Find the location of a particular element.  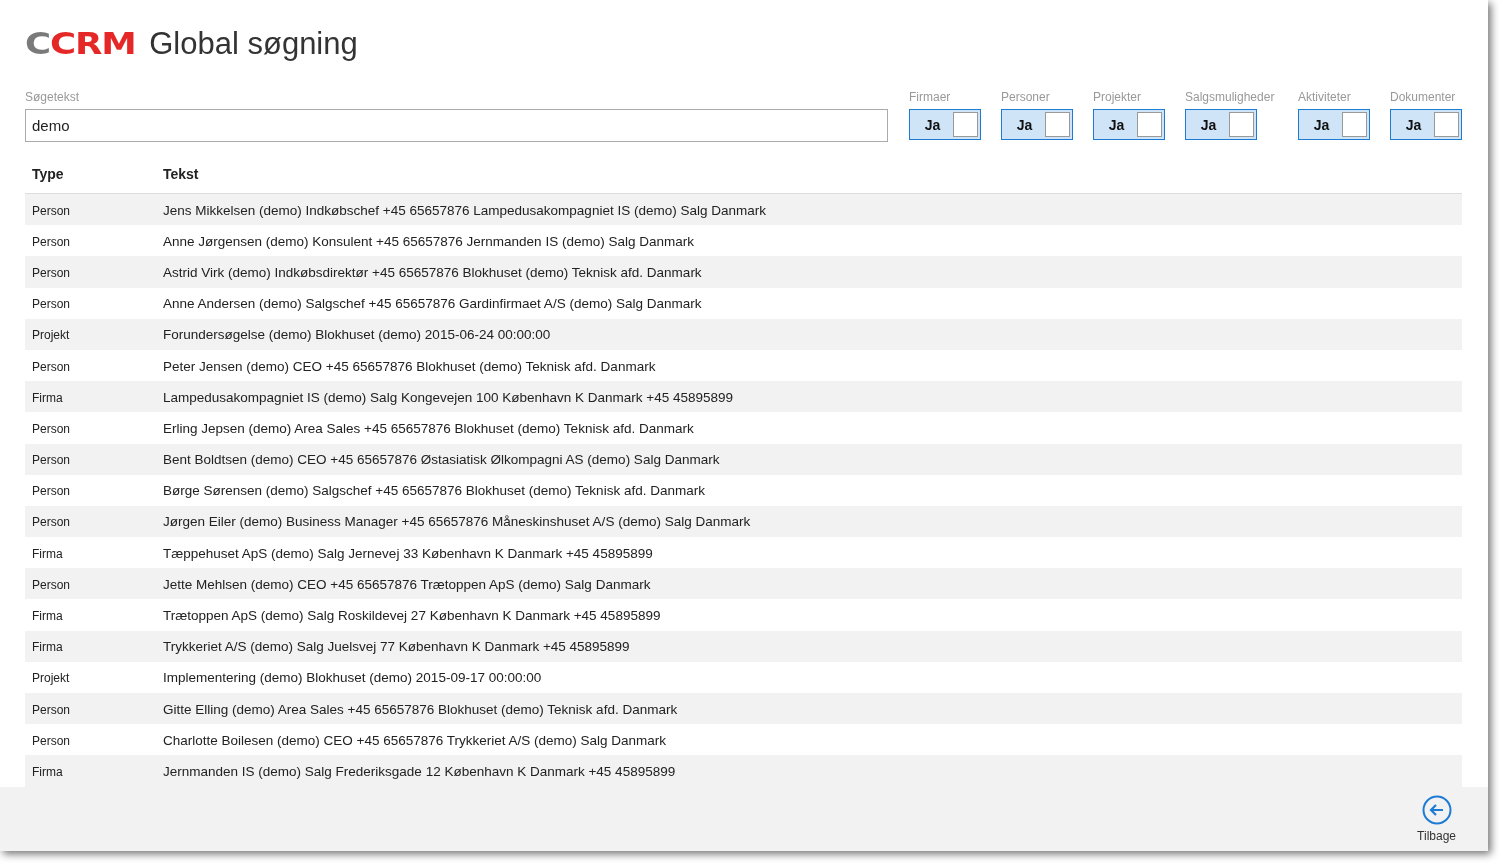

table-row: Person Gitte Elling (demo) Area Sales +45 65657876 Blokhuset (demo) Teknisk afd. Danmark is located at coordinates (743, 709).